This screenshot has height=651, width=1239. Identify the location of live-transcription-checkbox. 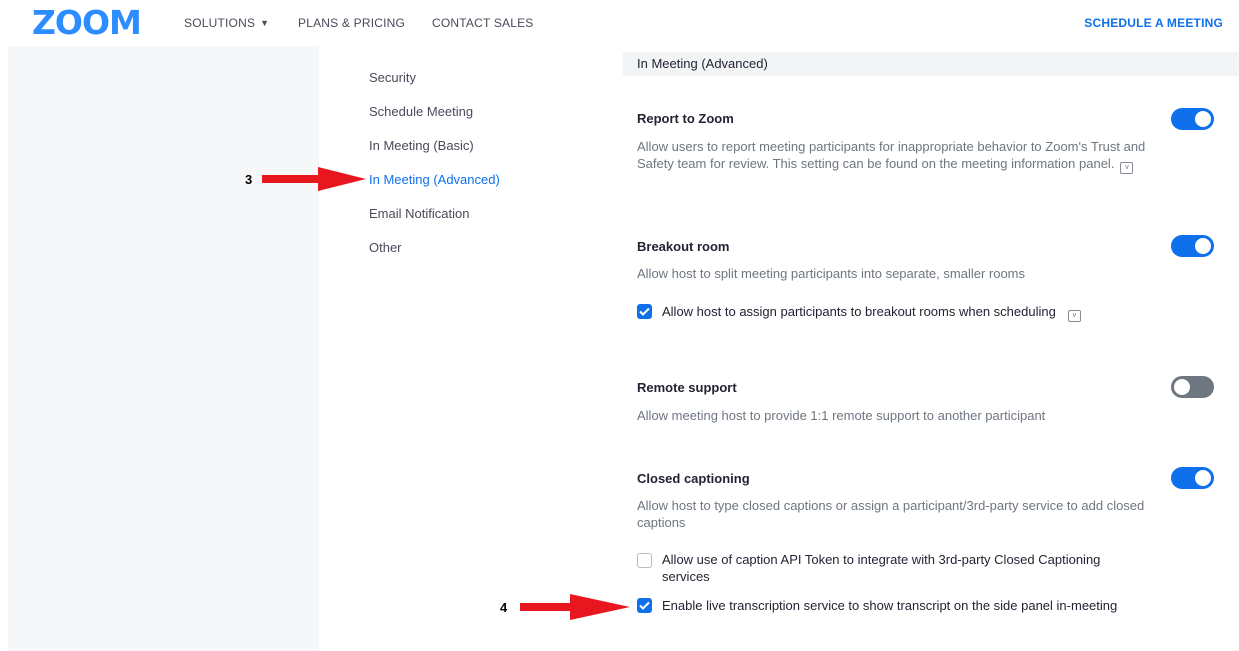
(644, 605).